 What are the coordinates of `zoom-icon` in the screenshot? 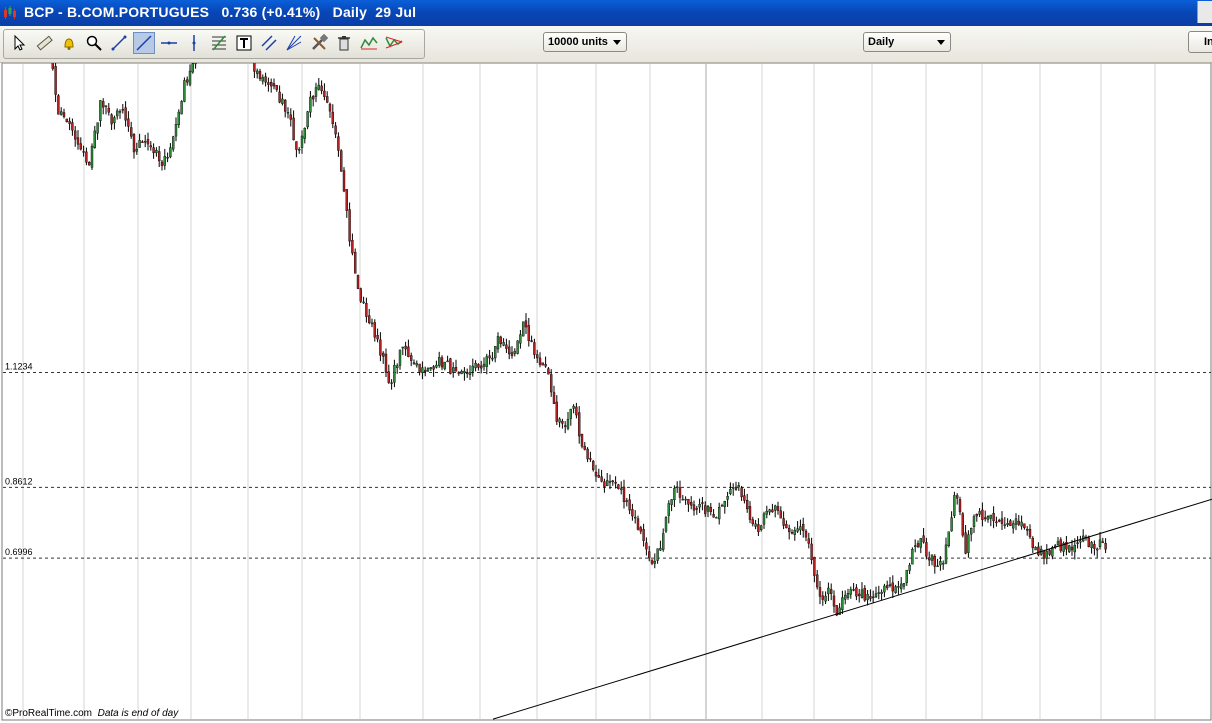 It's located at (94, 43).